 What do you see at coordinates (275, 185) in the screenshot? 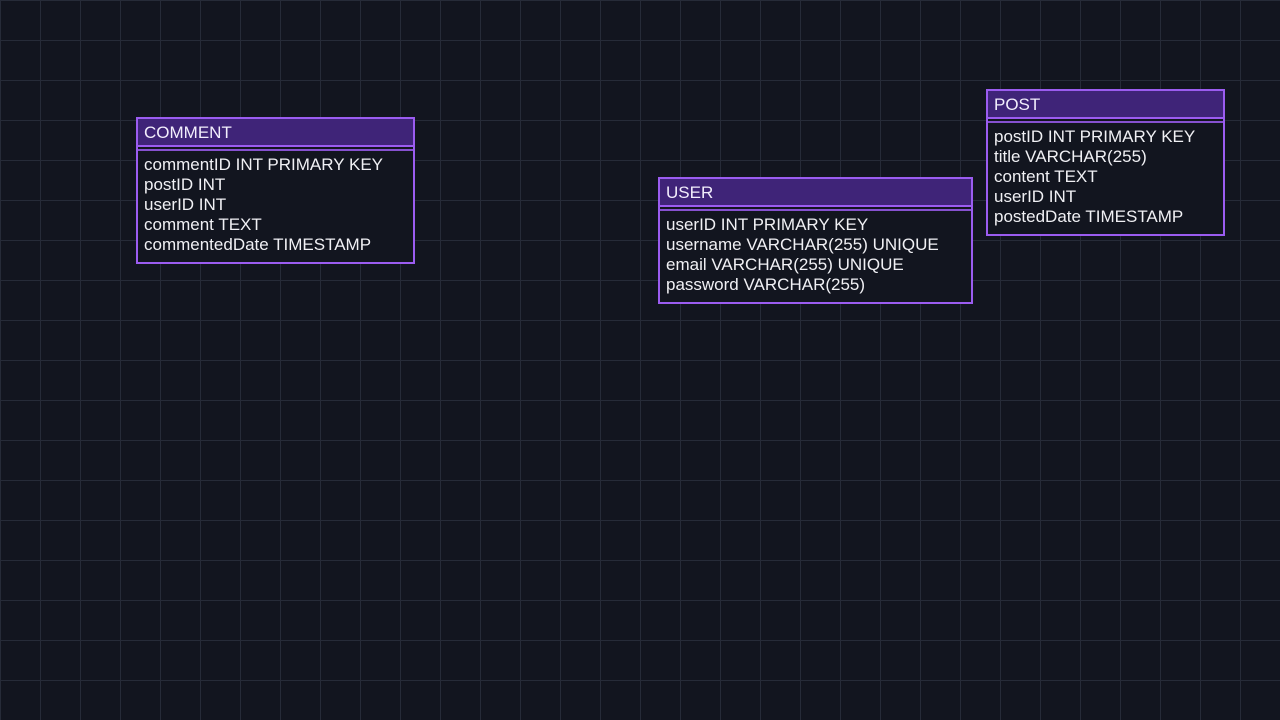
I see `entity-field: postID INT` at bounding box center [275, 185].